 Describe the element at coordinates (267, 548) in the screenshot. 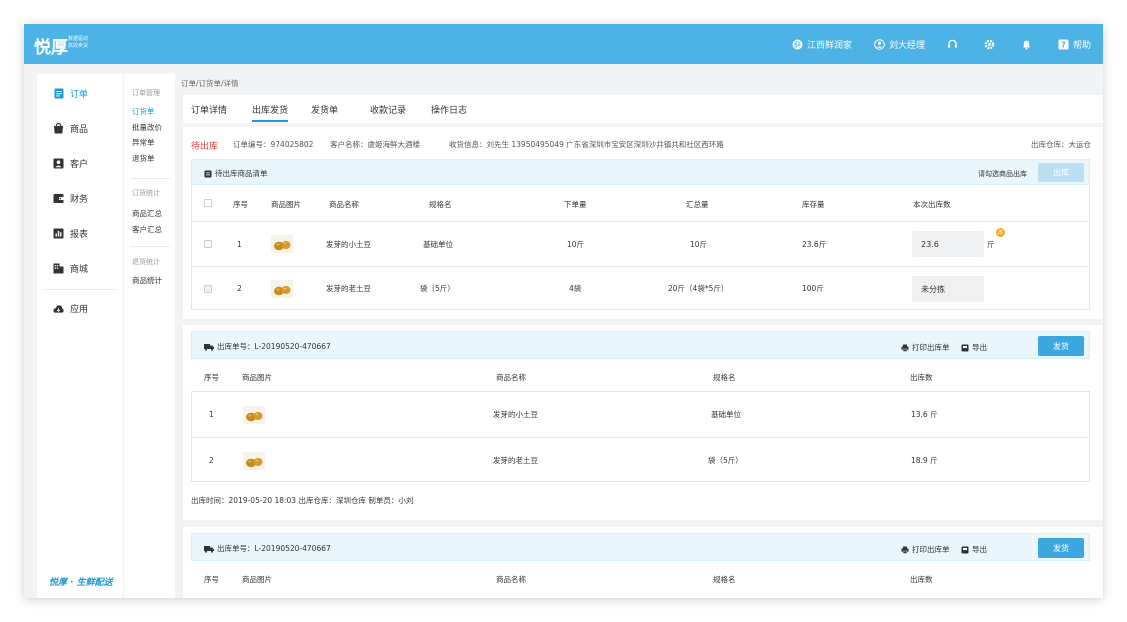

I see `shipment-number: 出库单号：L-20190520-470667` at that location.